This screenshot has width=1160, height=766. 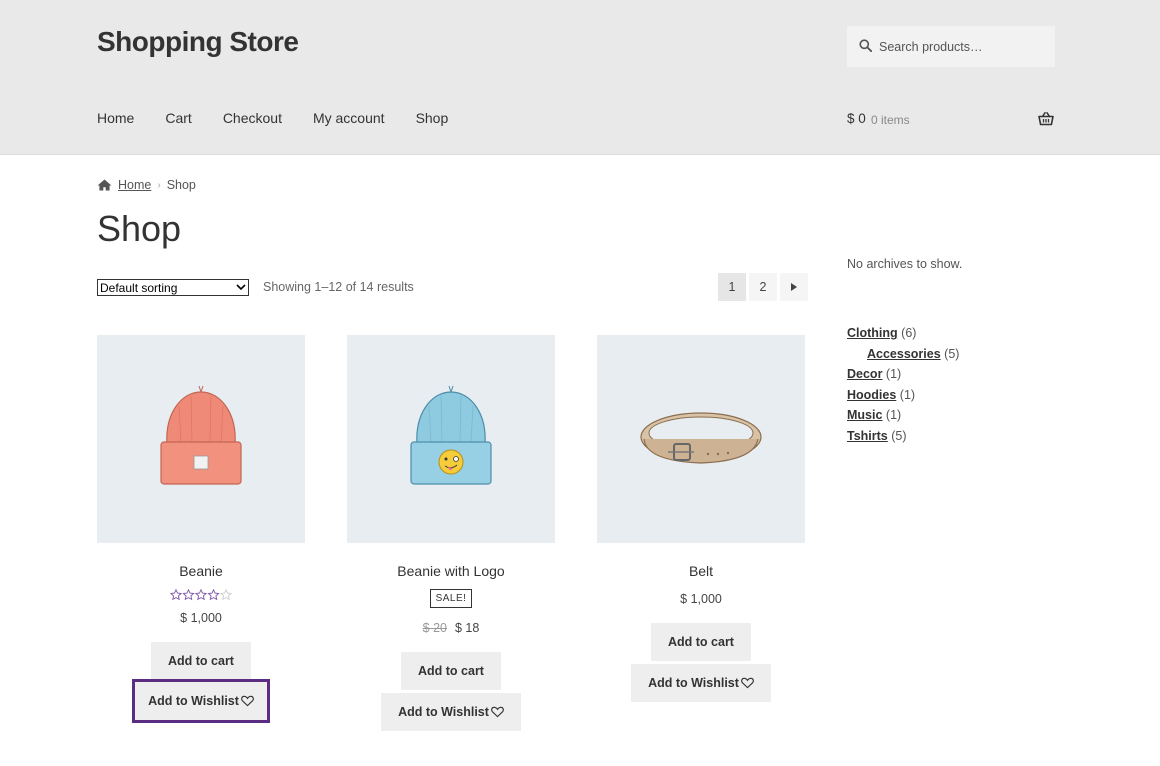 I want to click on sale-price: $ 18, so click(x=467, y=628).